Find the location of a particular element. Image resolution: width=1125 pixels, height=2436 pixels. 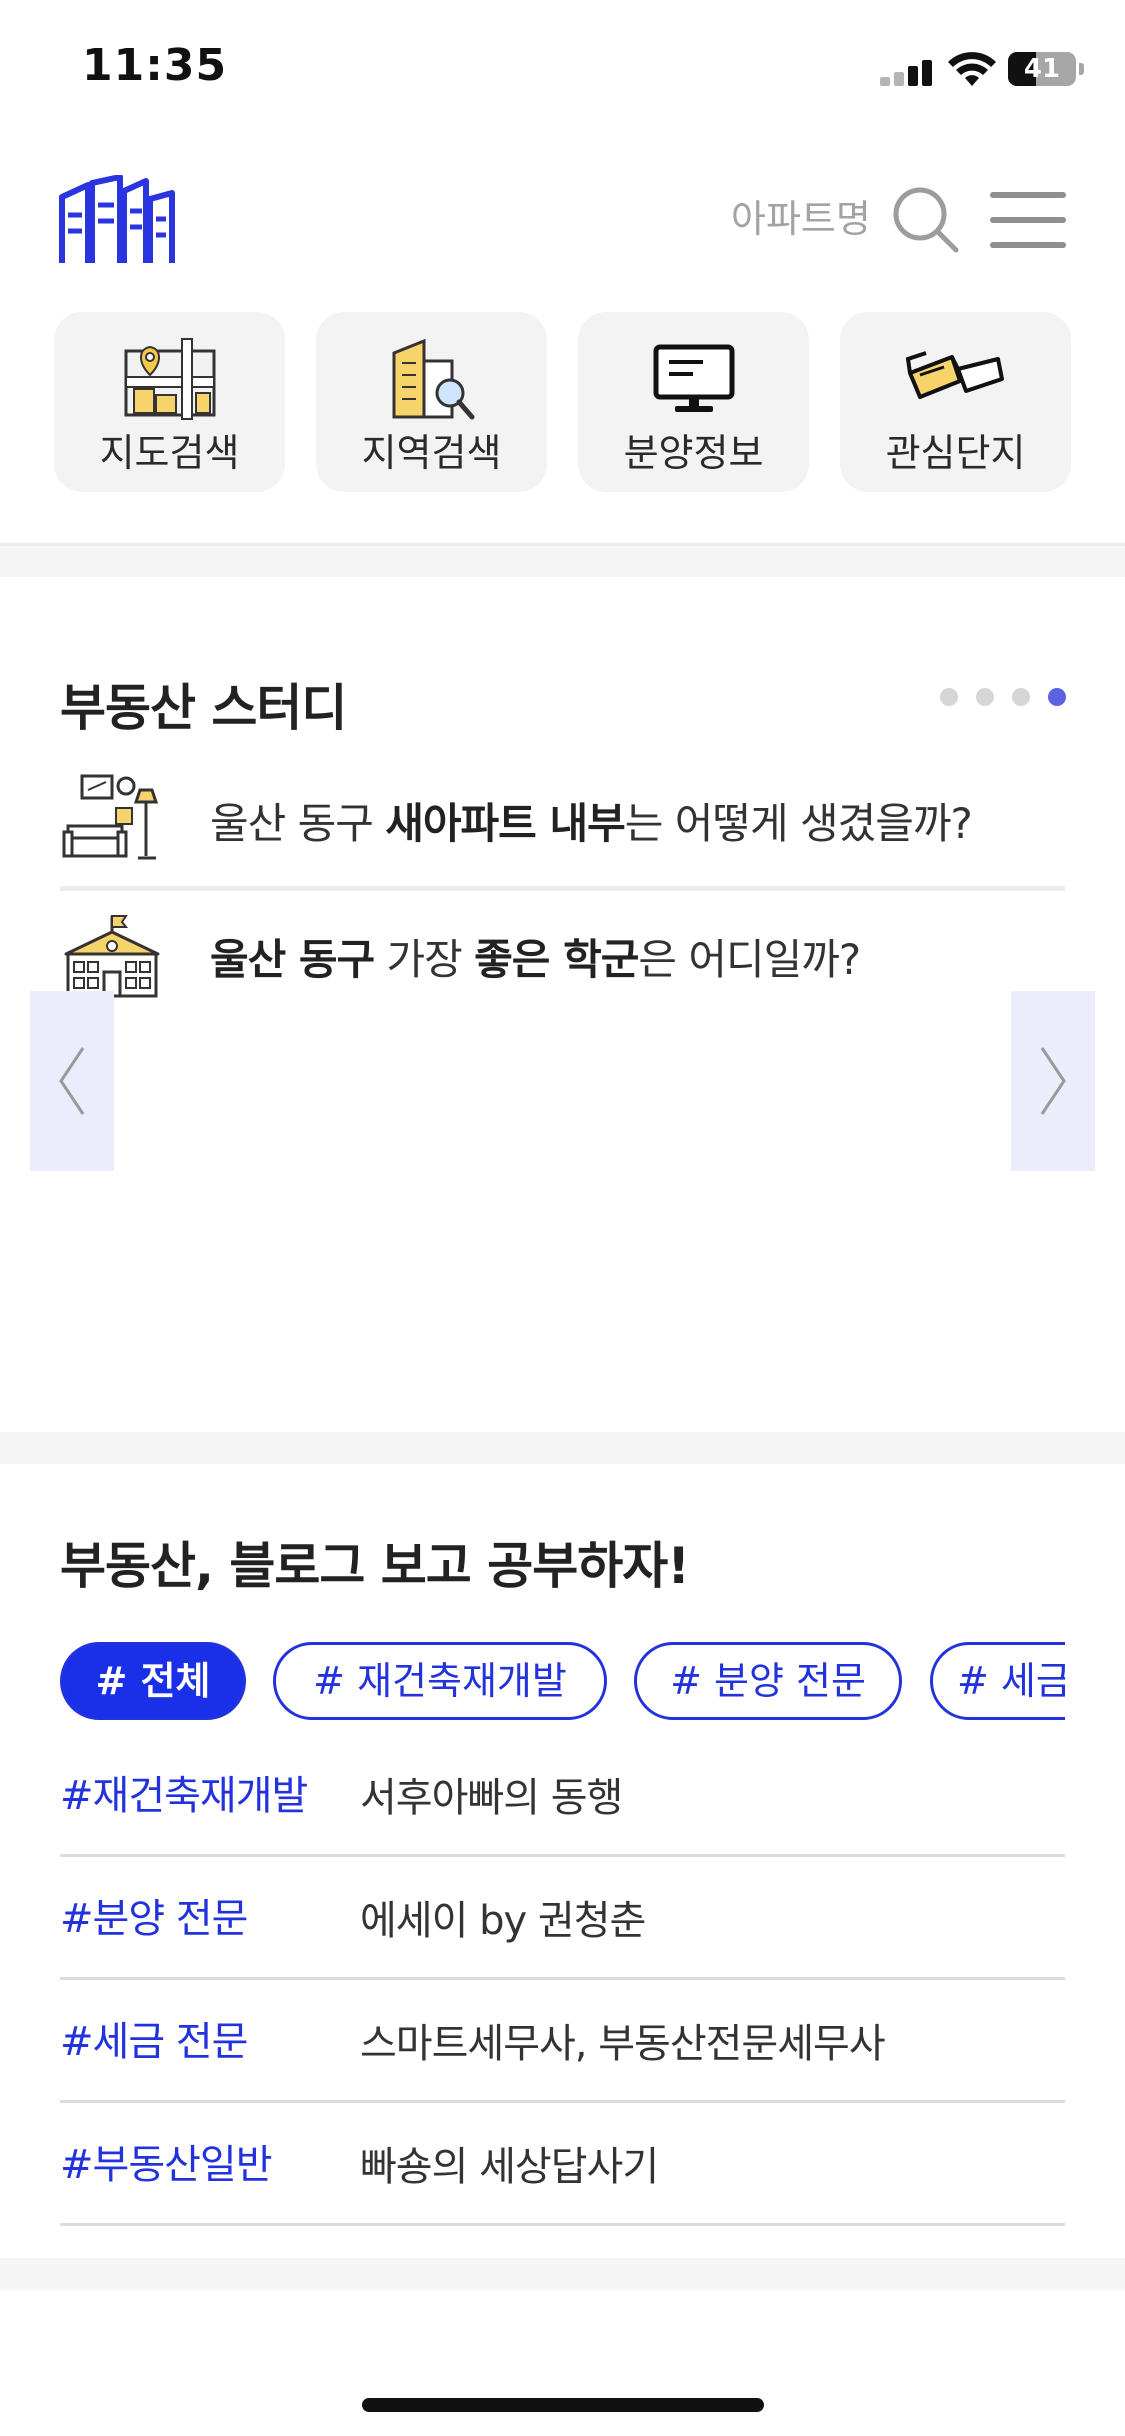

search-icon is located at coordinates (926, 220).